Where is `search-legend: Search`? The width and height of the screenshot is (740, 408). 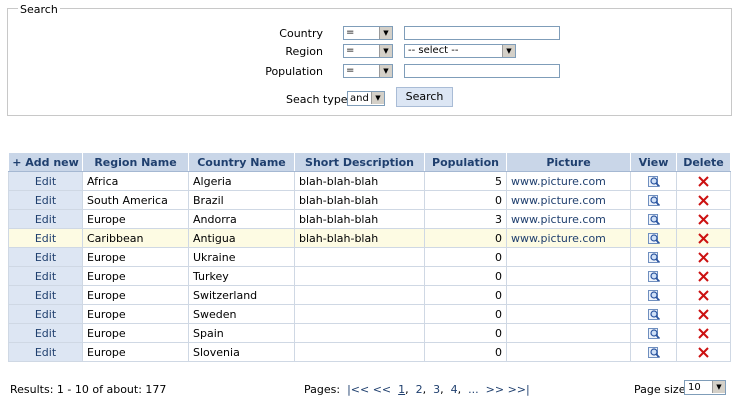 search-legend: Search is located at coordinates (39, 9).